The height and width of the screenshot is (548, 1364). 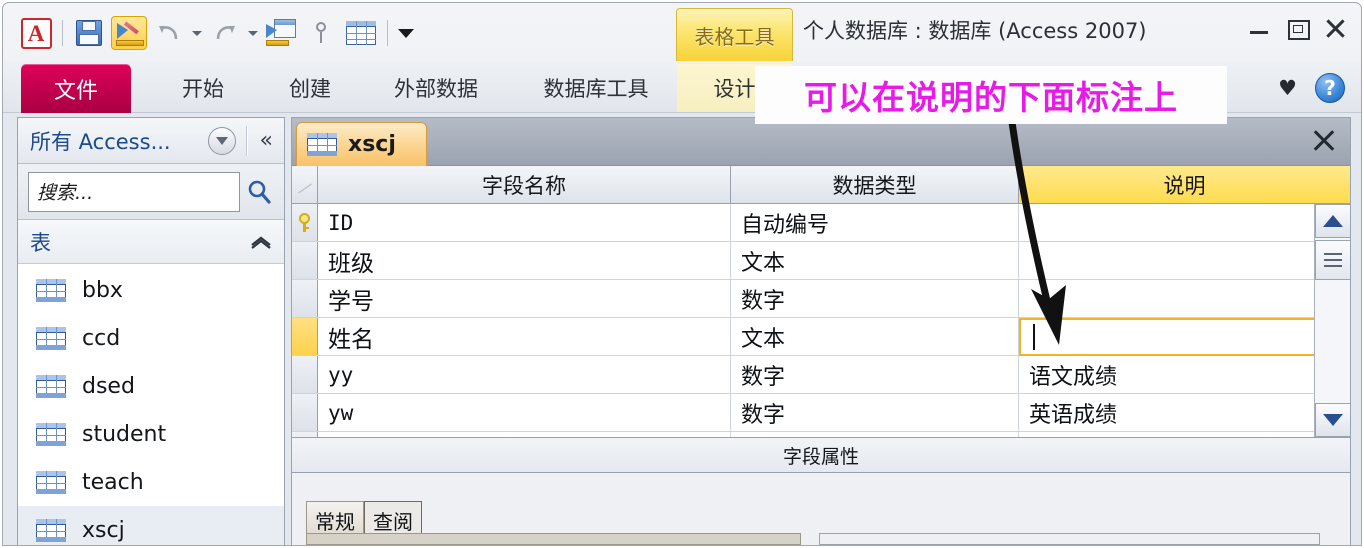 What do you see at coordinates (1333, 260) in the screenshot?
I see `scrollbar-thumb` at bounding box center [1333, 260].